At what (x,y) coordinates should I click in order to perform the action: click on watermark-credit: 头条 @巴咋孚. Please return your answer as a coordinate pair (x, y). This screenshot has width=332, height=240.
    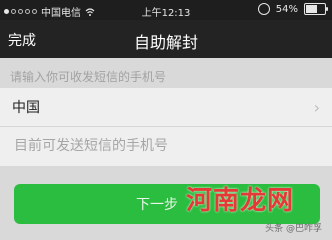
    Looking at the image, I should click on (293, 229).